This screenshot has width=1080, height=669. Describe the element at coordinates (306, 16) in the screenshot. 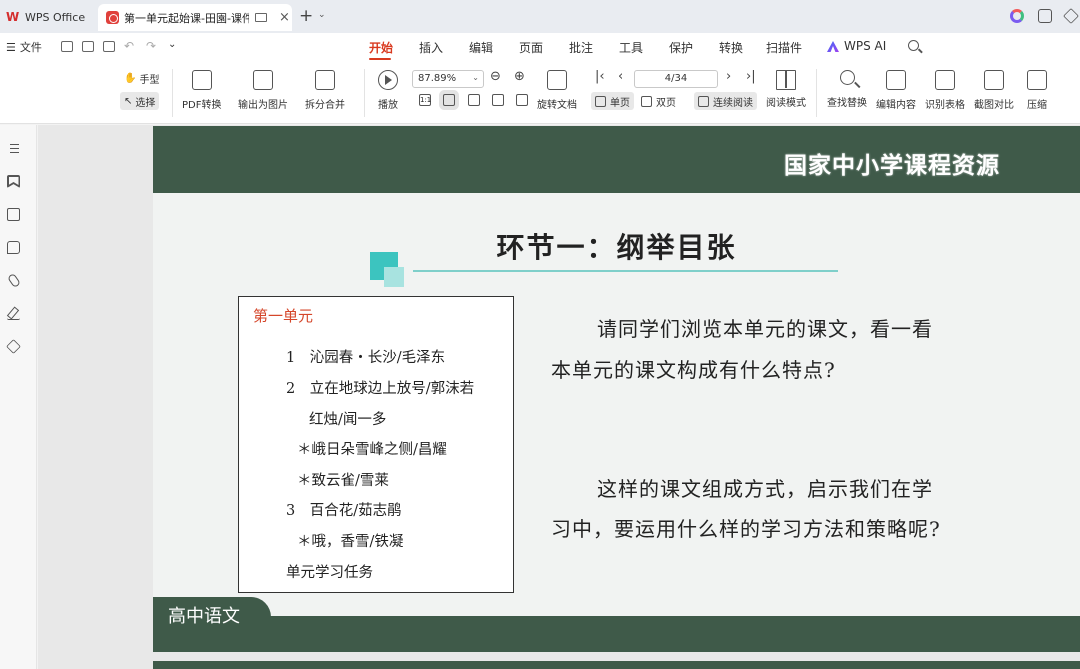

I see `new-tab-icon: +` at that location.